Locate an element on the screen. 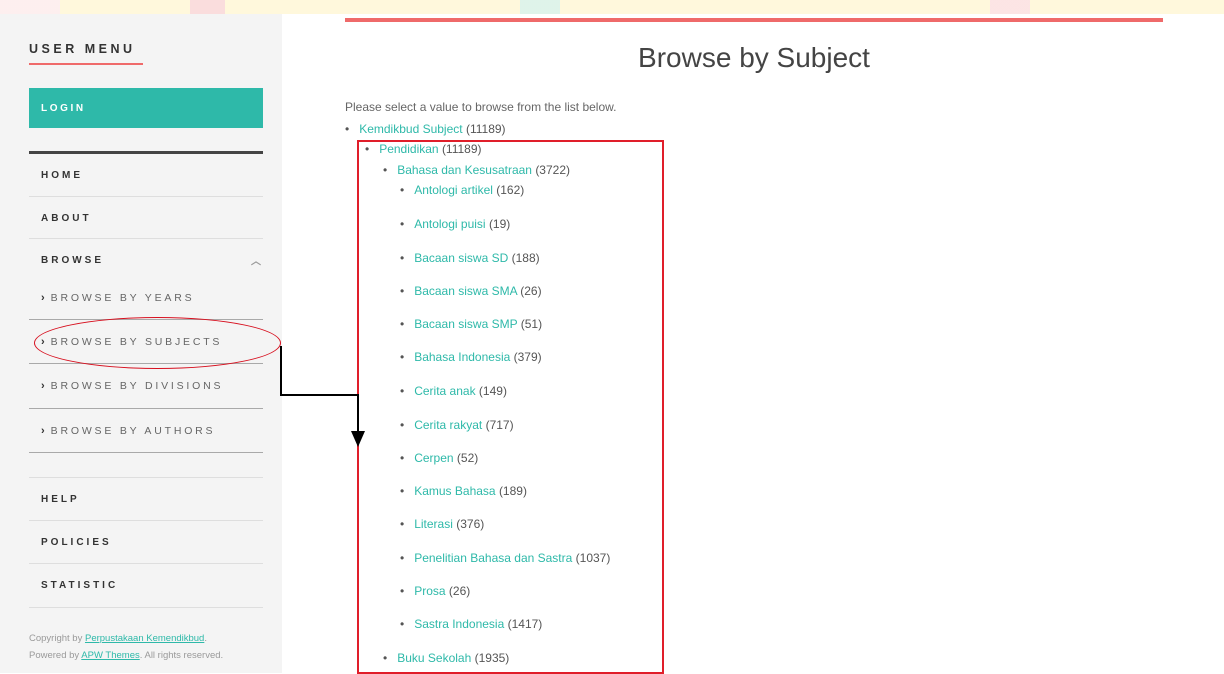 The width and height of the screenshot is (1224, 674). arrow-head-icon is located at coordinates (358, 439).